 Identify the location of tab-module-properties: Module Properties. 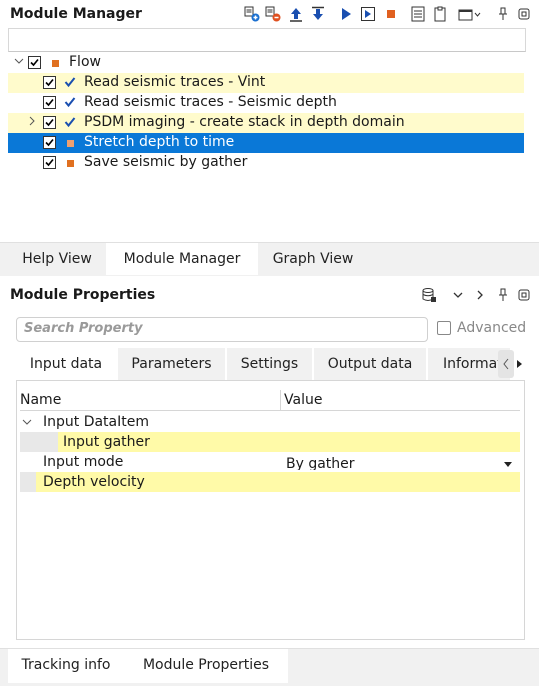
(206, 666).